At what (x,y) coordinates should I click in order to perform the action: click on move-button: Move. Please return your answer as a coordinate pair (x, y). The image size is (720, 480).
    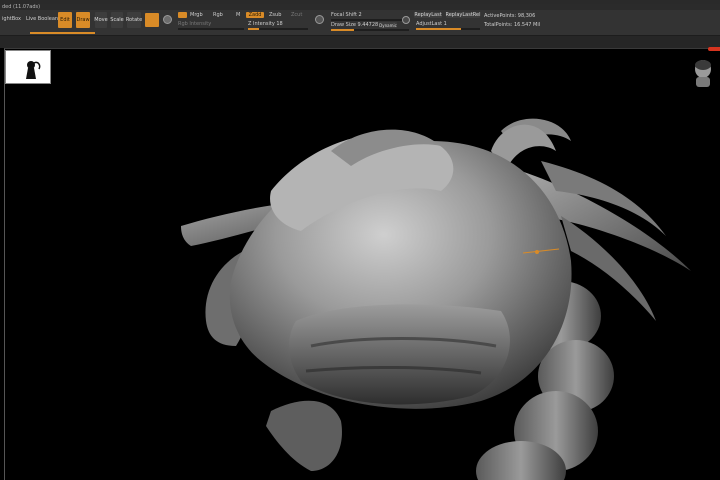
    Looking at the image, I should click on (101, 20).